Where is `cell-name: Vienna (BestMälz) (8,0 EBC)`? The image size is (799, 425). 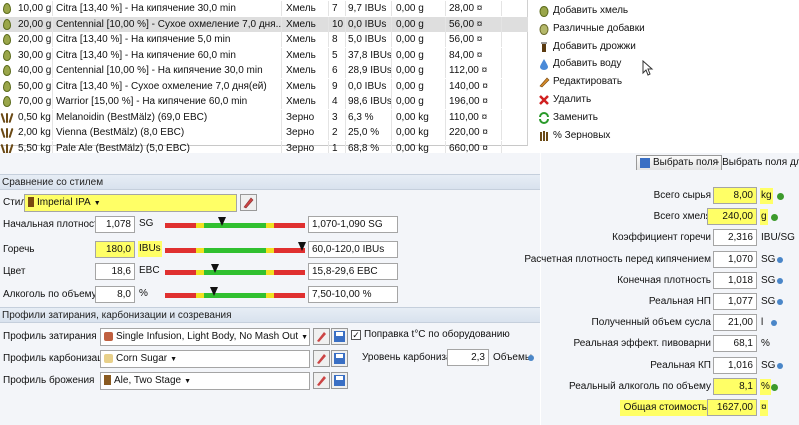
cell-name: Vienna (BestMälz) (8,0 EBC) is located at coordinates (167, 132).